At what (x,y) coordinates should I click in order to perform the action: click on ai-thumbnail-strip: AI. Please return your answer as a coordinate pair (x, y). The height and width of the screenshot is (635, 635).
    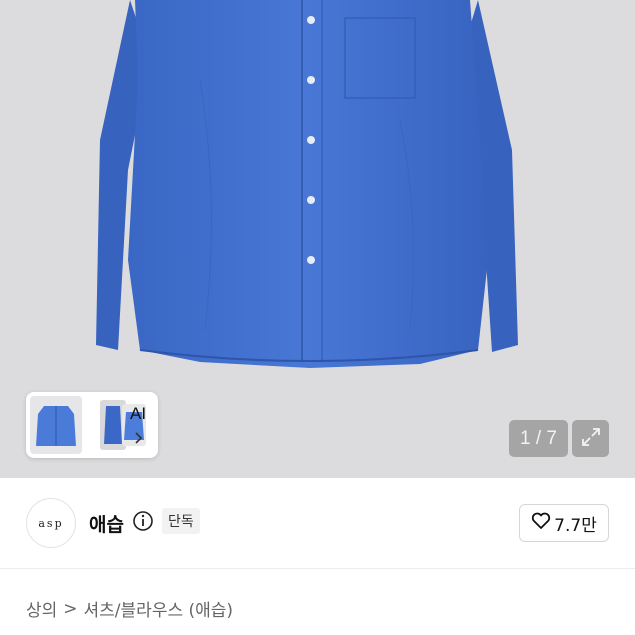
    Looking at the image, I should click on (92, 425).